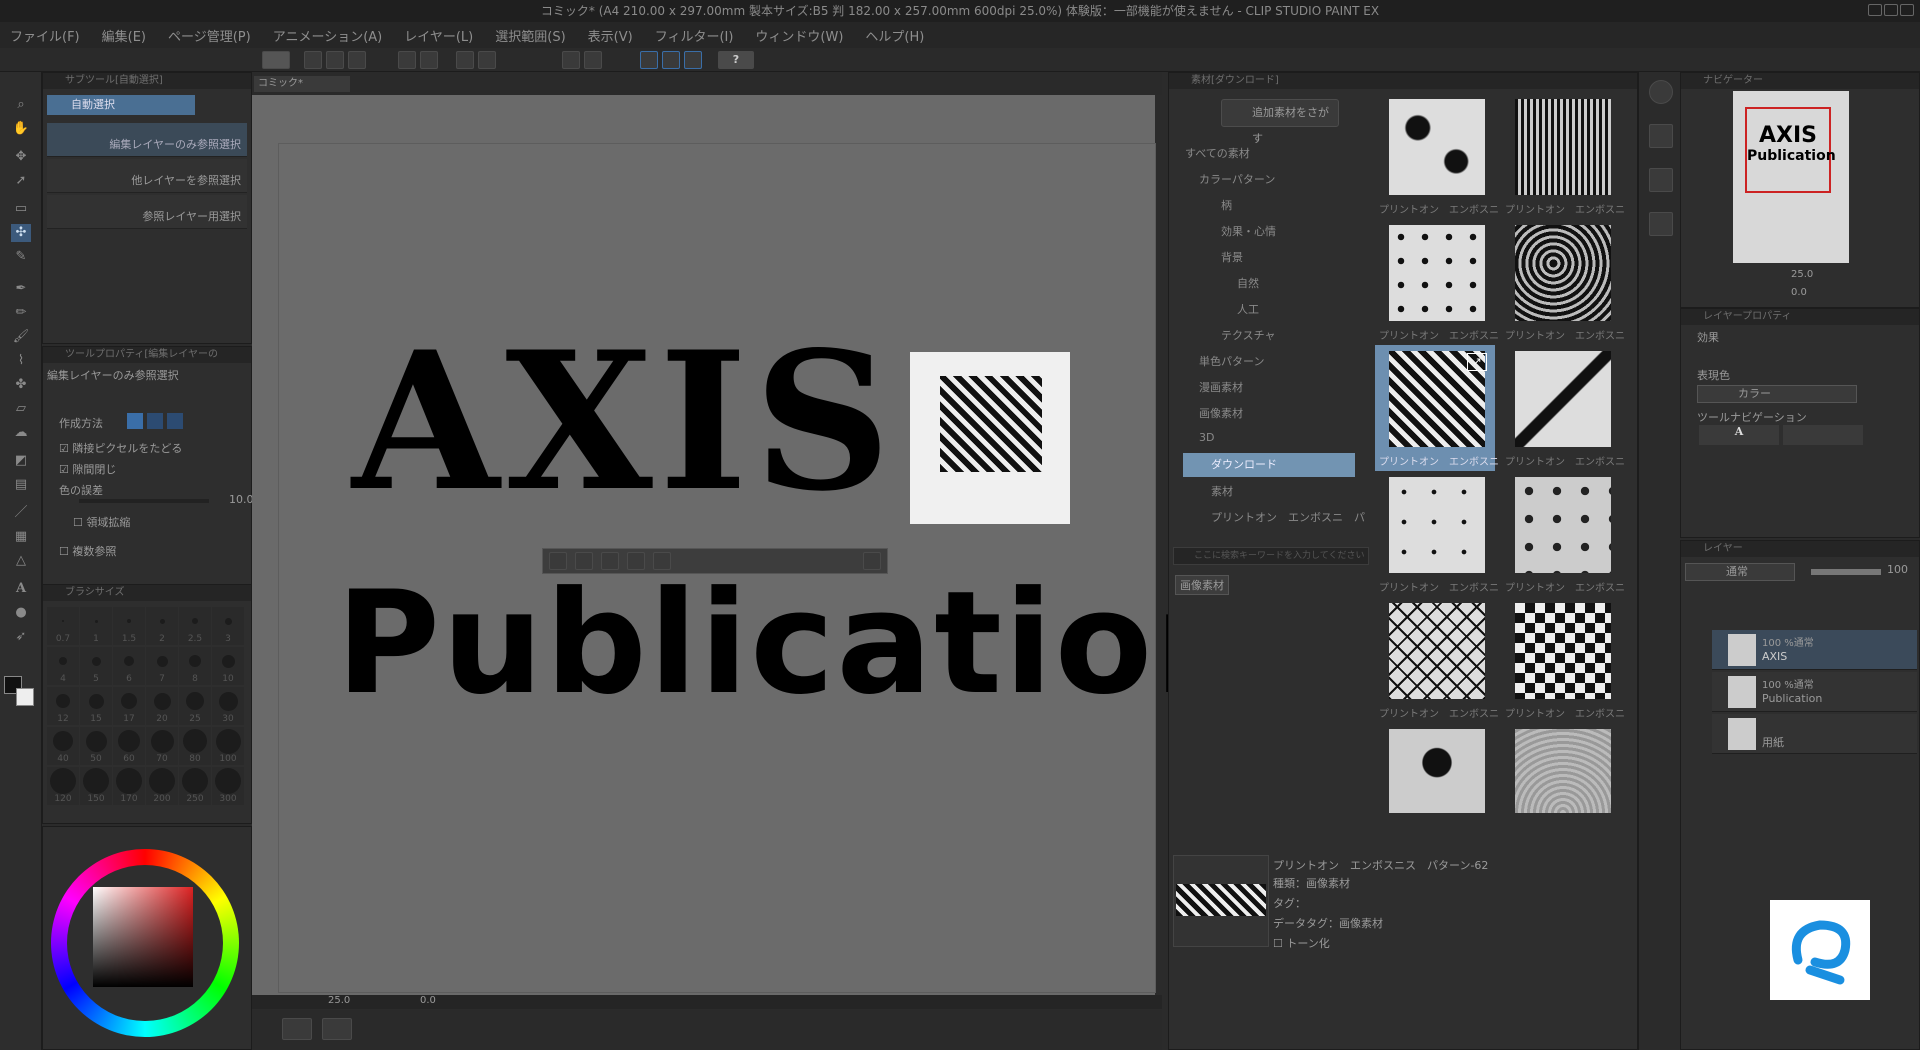 The image size is (1920, 1050). I want to click on hand-tool-icon: ✋, so click(21, 129).